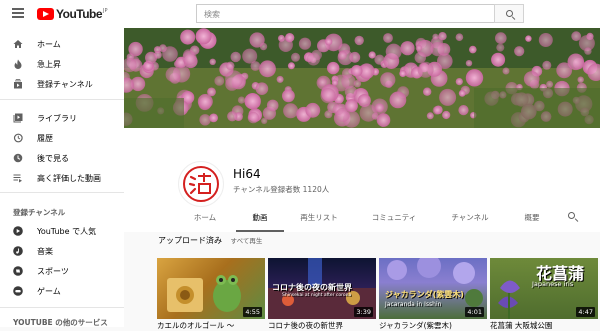 The image size is (600, 331). What do you see at coordinates (345, 13) in the screenshot?
I see `search-input: 検索` at bounding box center [345, 13].